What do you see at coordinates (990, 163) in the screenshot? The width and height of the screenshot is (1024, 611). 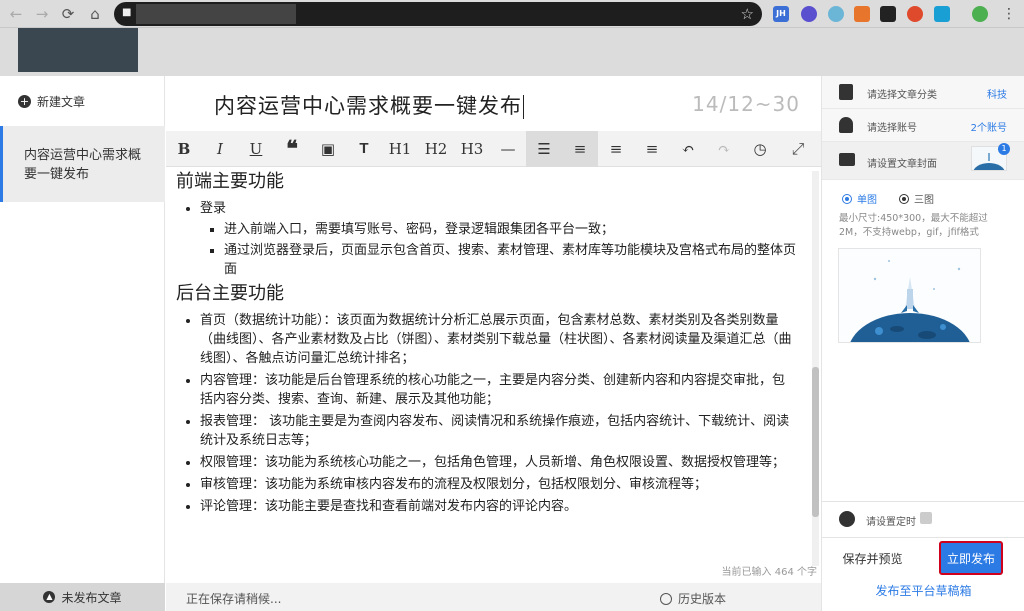 I see `cover-thumbnail: 1` at bounding box center [990, 163].